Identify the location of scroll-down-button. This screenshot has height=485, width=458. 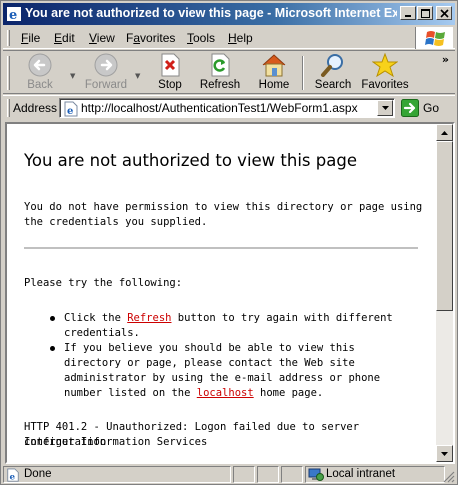
(444, 453).